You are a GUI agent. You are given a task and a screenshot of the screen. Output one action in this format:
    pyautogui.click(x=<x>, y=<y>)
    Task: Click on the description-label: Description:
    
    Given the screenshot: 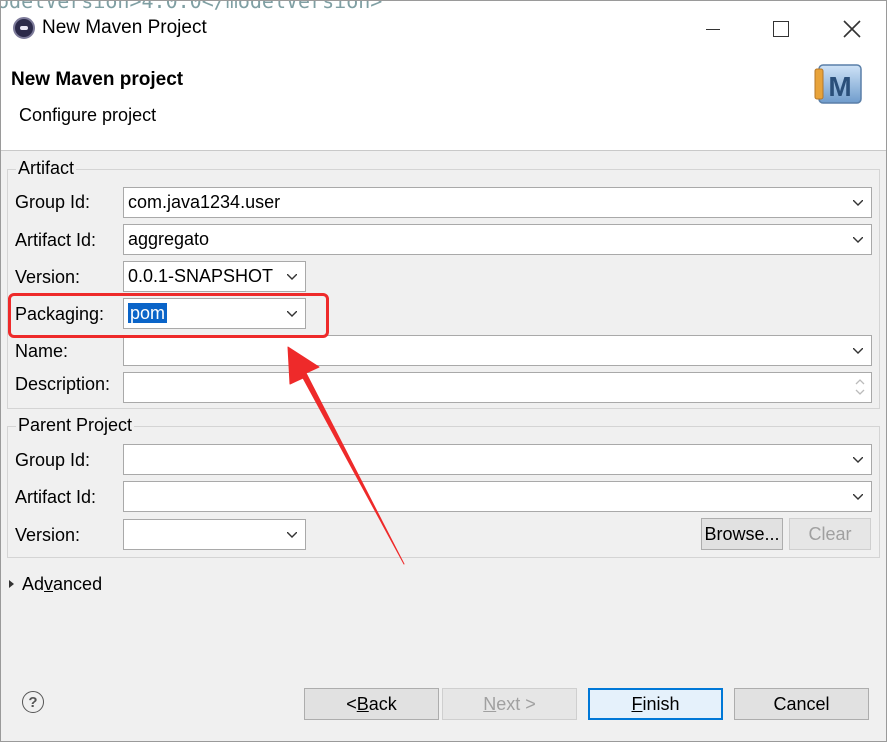 What is the action you would take?
    pyautogui.click(x=63, y=384)
    